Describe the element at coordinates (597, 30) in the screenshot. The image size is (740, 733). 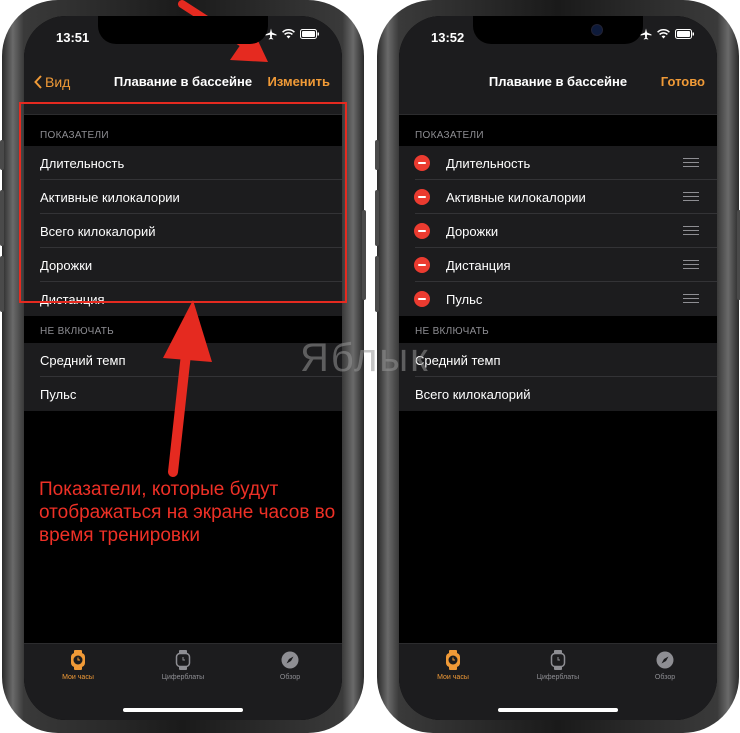
I see `front-camera` at that location.